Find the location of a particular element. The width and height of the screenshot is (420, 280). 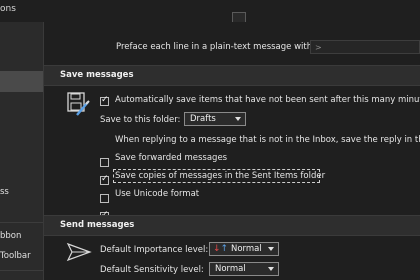

sidebar-item-mail-selected is located at coordinates (21, 81).